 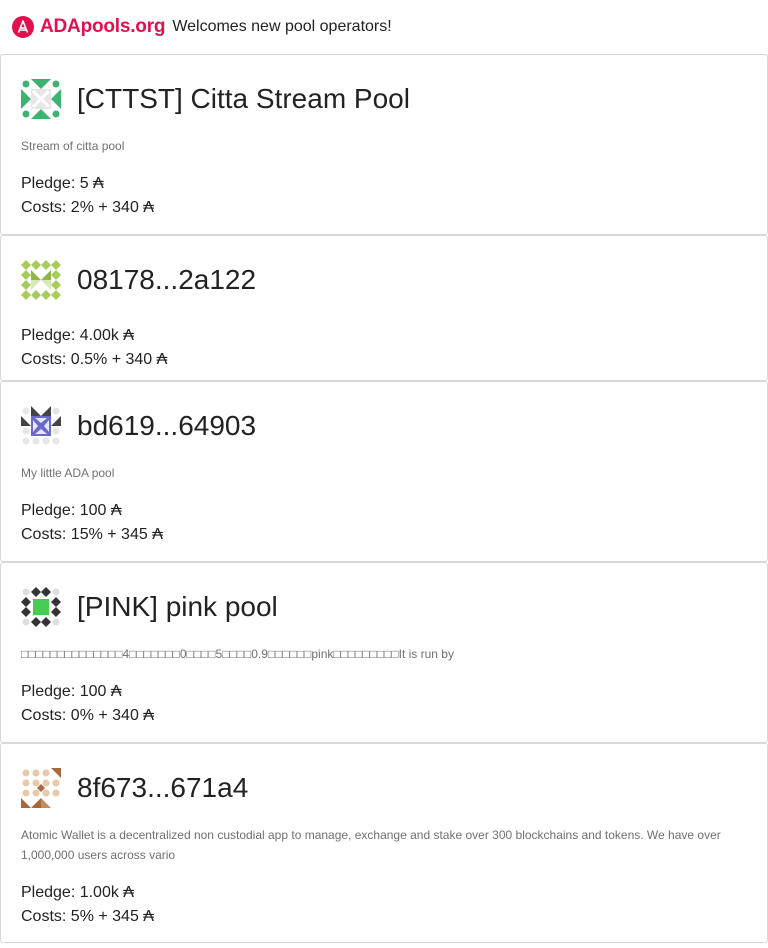 I want to click on pool-name-link: 08178...2a122, so click(x=166, y=280).